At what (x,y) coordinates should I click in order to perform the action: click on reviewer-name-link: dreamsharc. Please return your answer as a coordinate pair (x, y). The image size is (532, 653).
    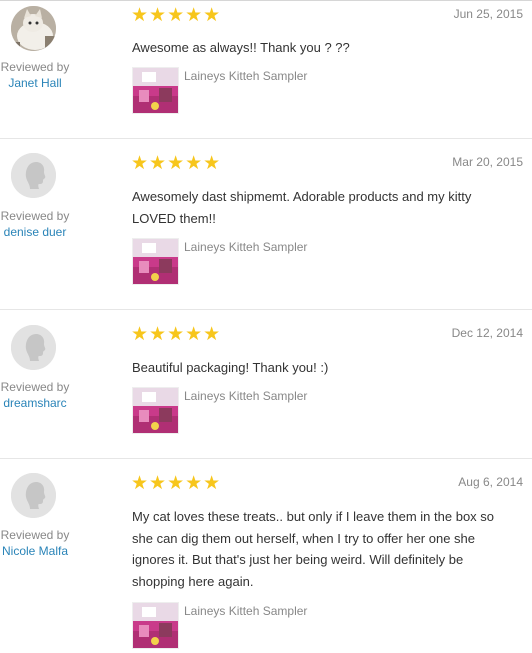
    Looking at the image, I should click on (35, 403).